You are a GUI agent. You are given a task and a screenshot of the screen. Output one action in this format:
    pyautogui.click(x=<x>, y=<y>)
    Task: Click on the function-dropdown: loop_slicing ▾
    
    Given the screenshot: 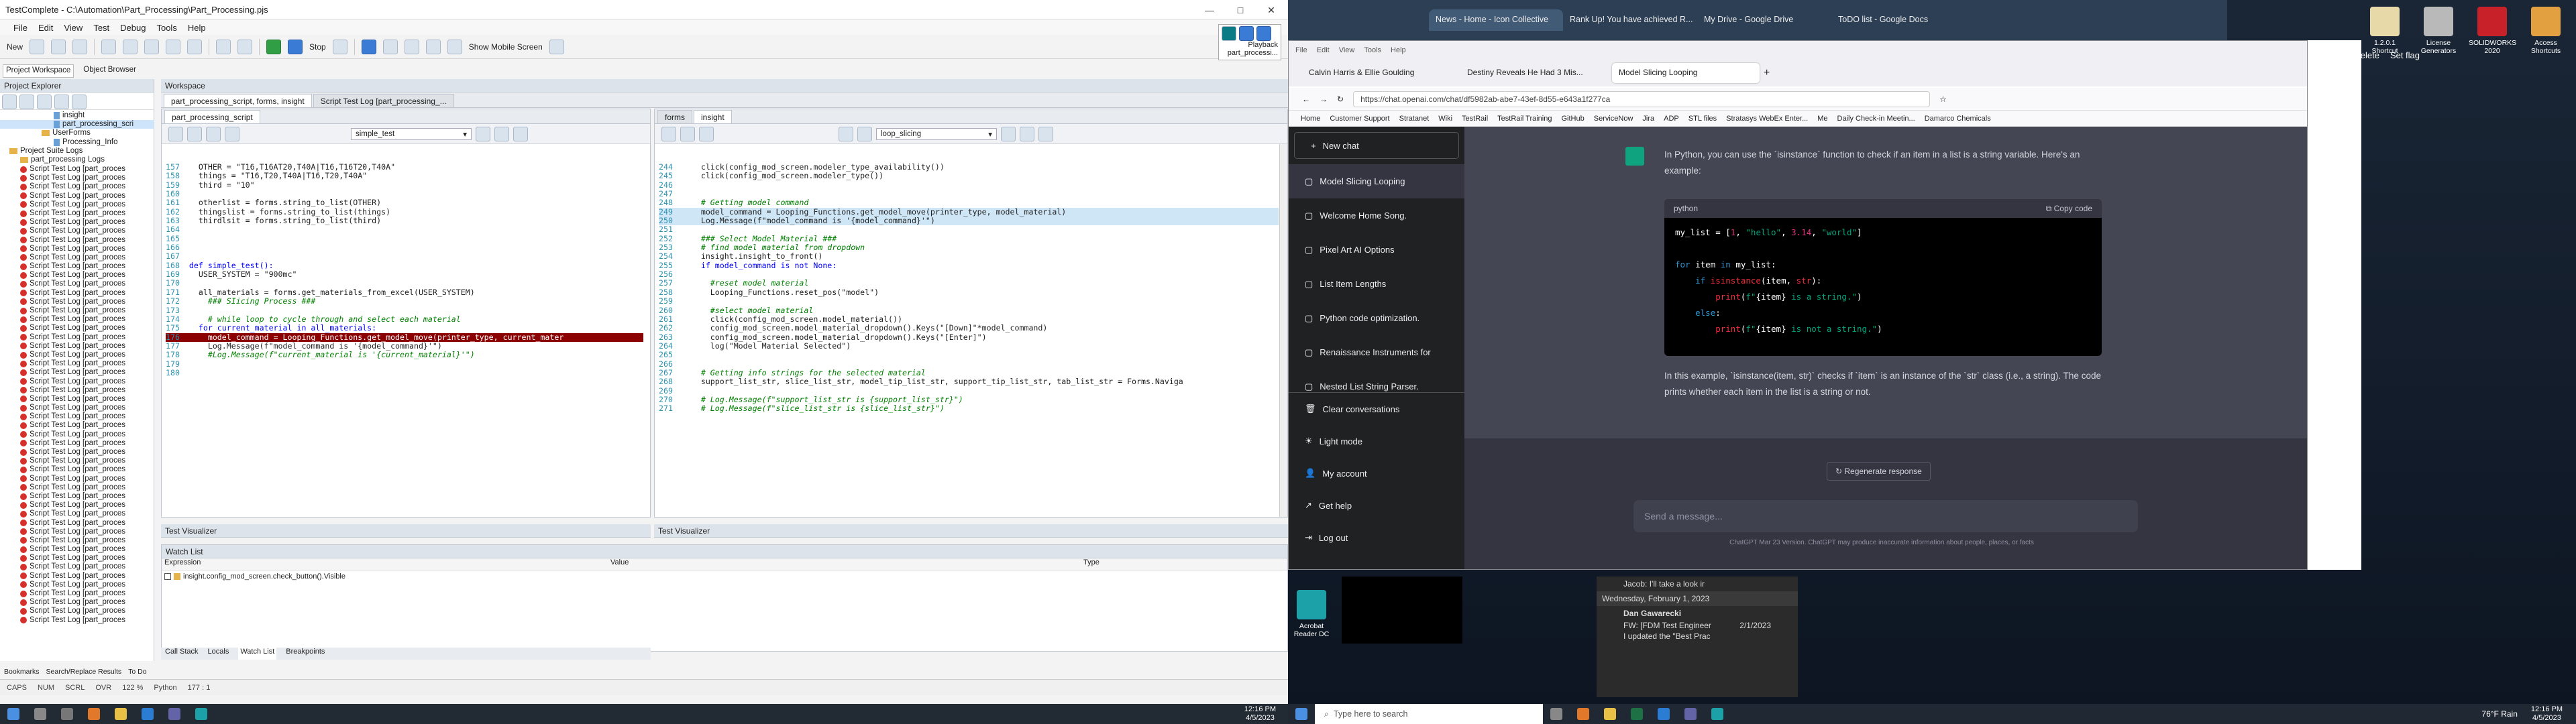 What is the action you would take?
    pyautogui.click(x=936, y=133)
    